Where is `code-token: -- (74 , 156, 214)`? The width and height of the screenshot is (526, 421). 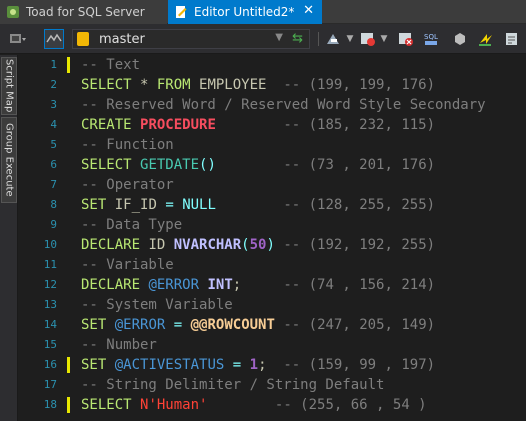 code-token: -- (74 , 156, 214) is located at coordinates (359, 285).